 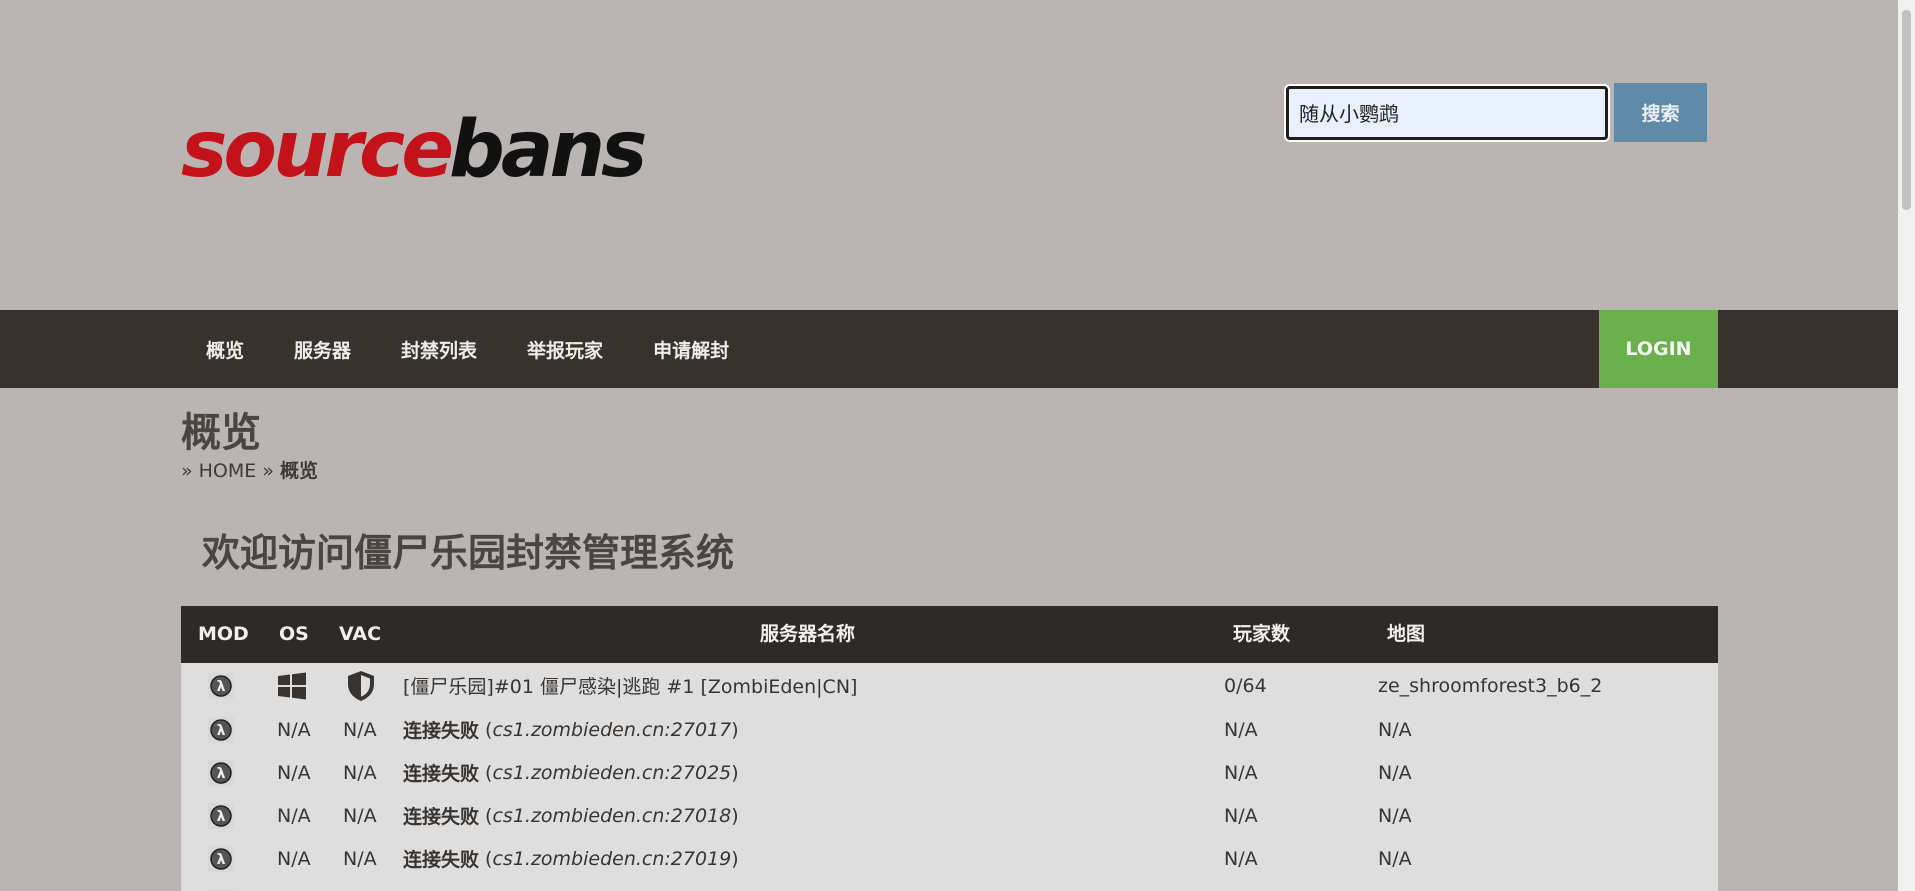 What do you see at coordinates (1406, 634) in the screenshot?
I see `column-header-map: 地图` at bounding box center [1406, 634].